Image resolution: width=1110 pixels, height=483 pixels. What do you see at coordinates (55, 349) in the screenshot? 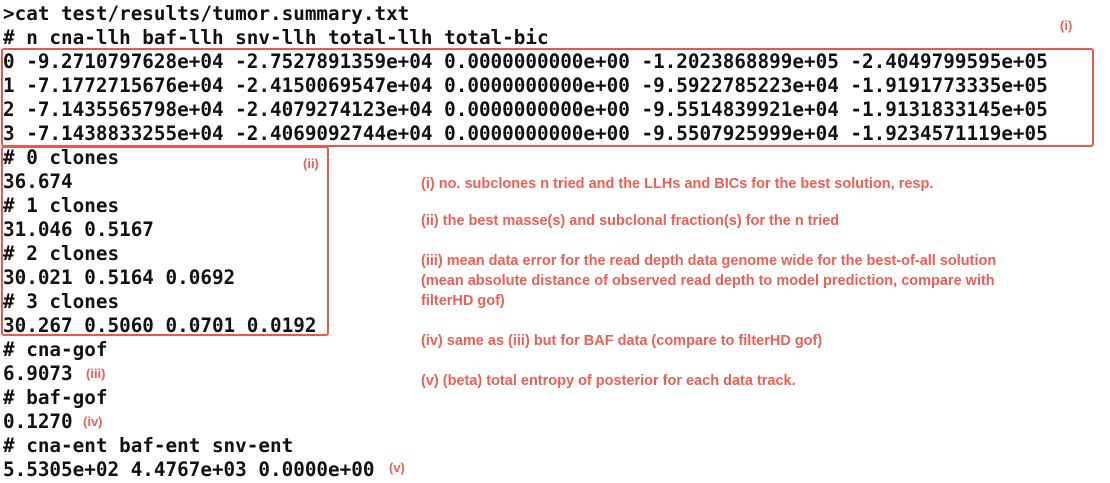
I see `cna-gof-header: # cna-gof` at bounding box center [55, 349].